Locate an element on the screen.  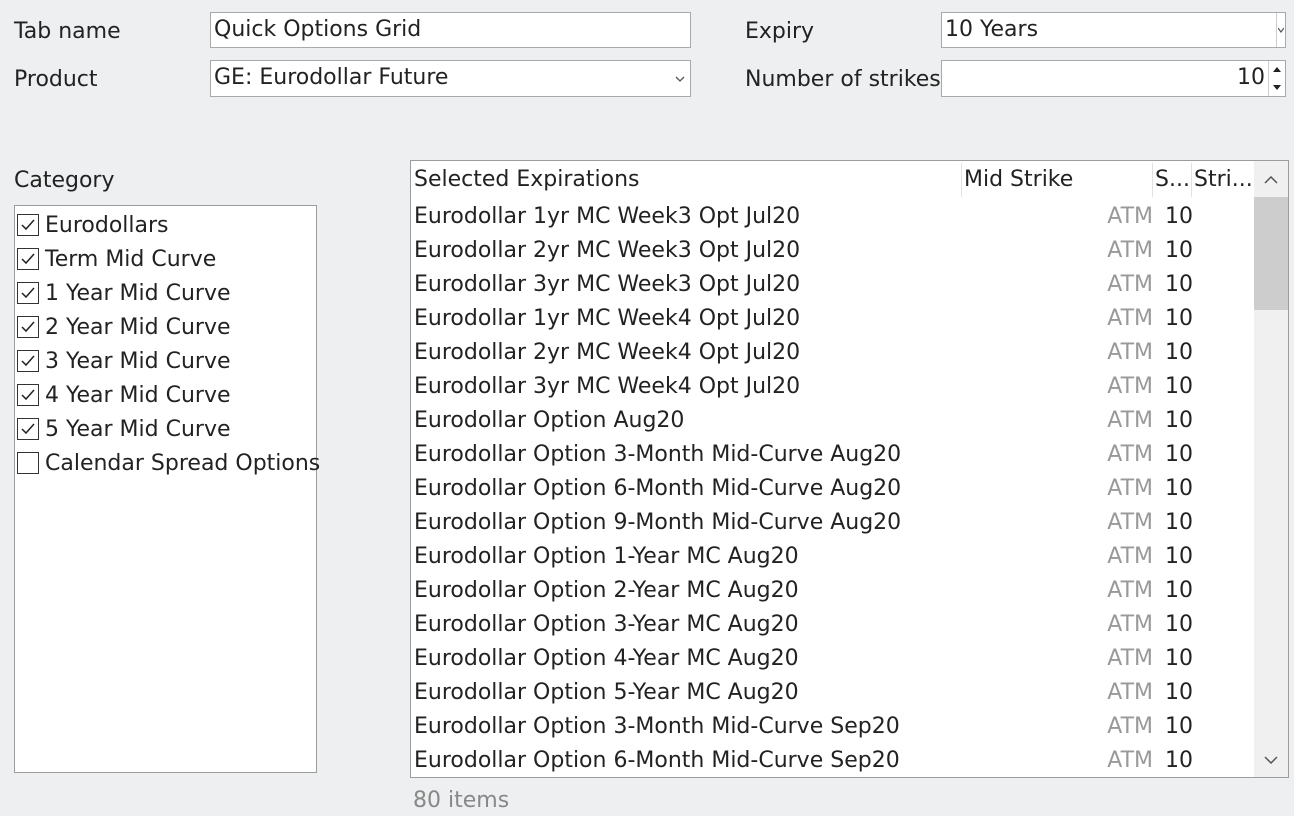
table-row: Eurodollar 2yr MC Week3 Opt Jul20 ATM 10 is located at coordinates (832, 251).